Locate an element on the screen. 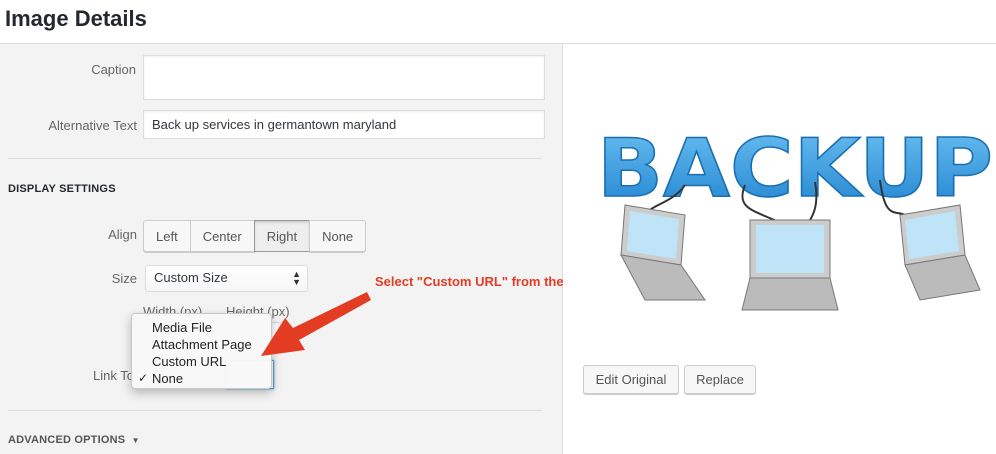 The height and width of the screenshot is (454, 996). caption-label: Caption is located at coordinates (113, 69).